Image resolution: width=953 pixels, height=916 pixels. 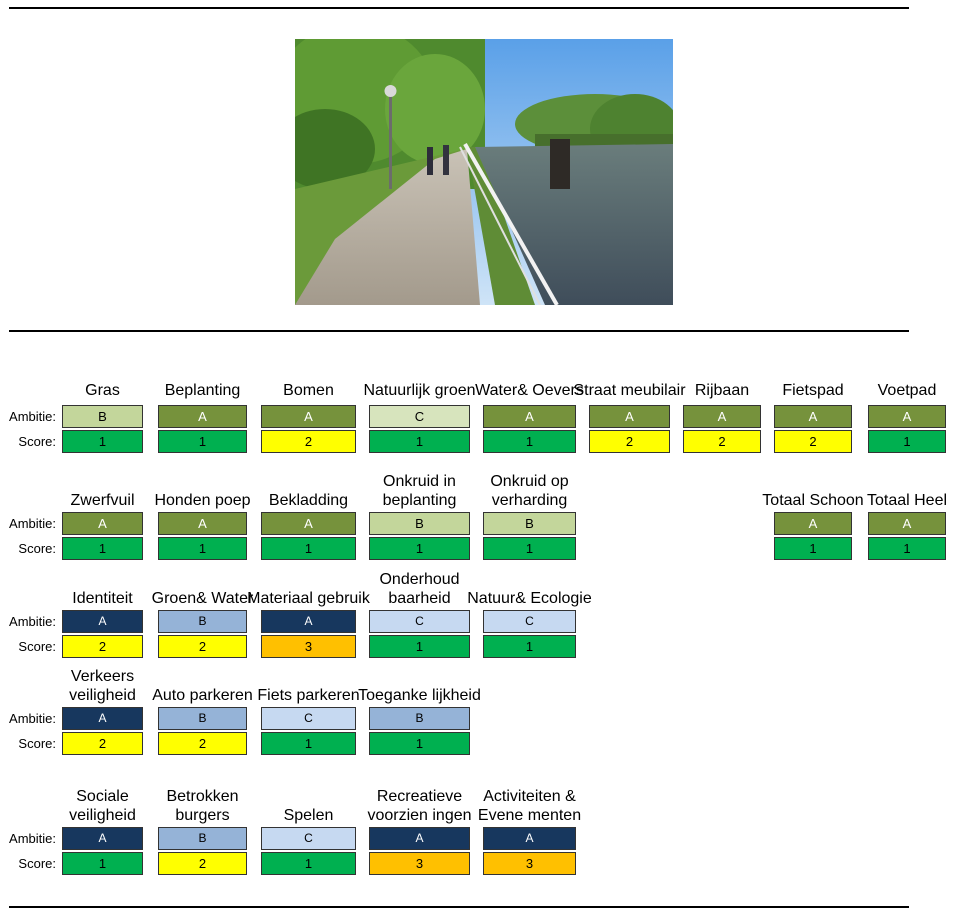 What do you see at coordinates (484, 172) in the screenshot?
I see `park-canal-photo` at bounding box center [484, 172].